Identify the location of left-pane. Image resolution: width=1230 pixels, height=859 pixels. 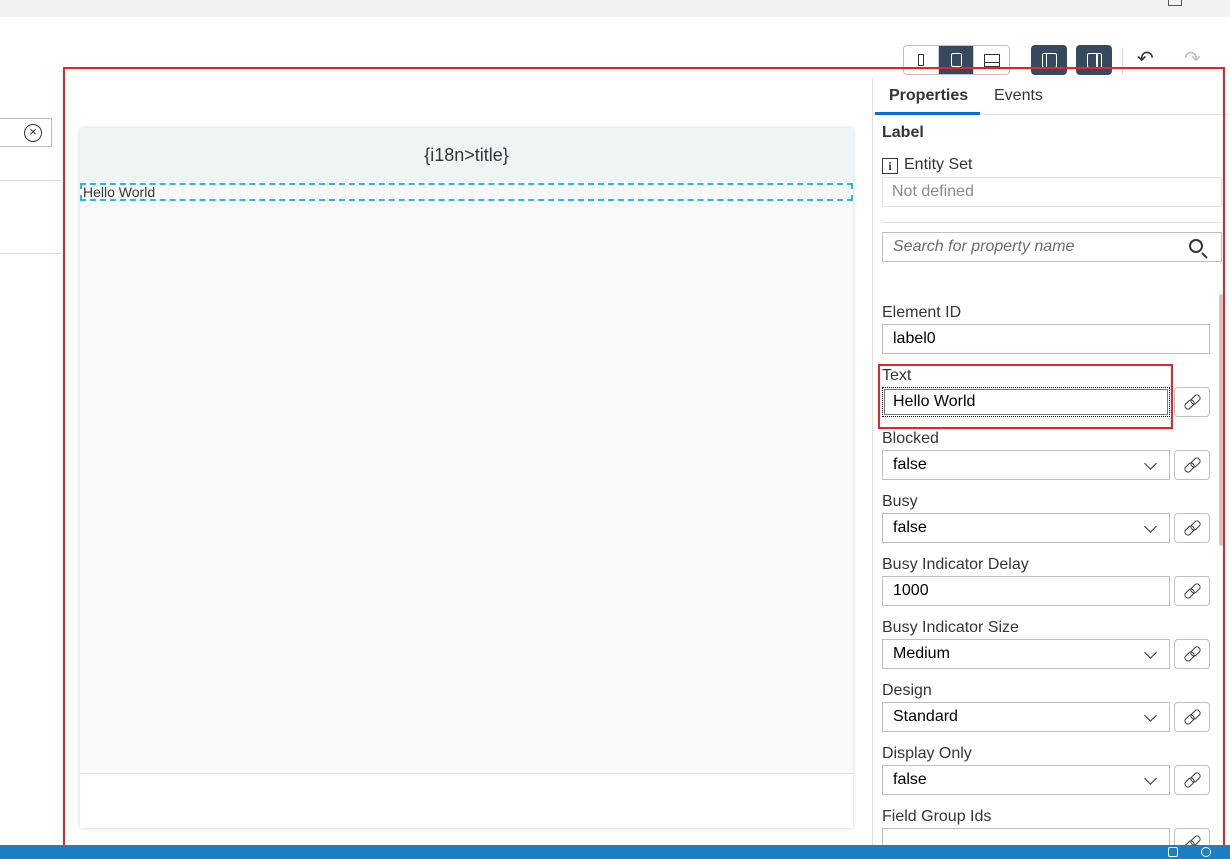
(31, 462).